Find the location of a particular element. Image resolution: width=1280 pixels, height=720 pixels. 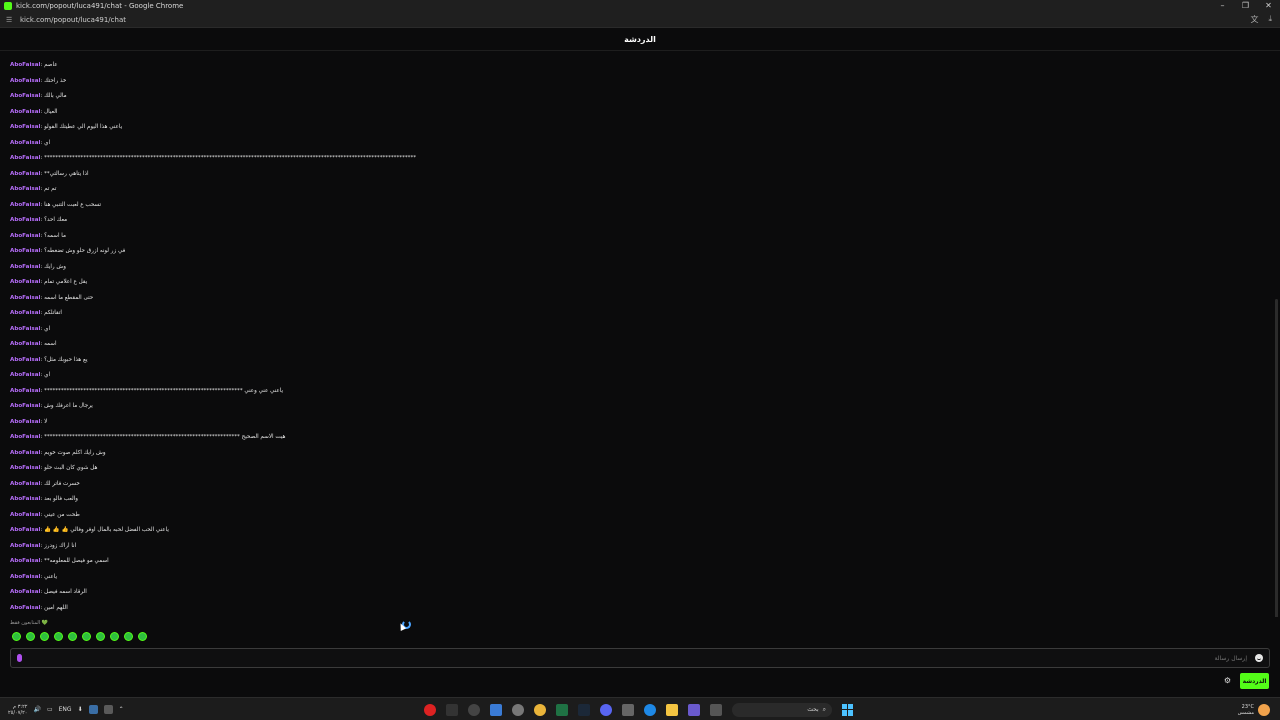

taskbar-weather: 23°C مشمس is located at coordinates (1254, 709).